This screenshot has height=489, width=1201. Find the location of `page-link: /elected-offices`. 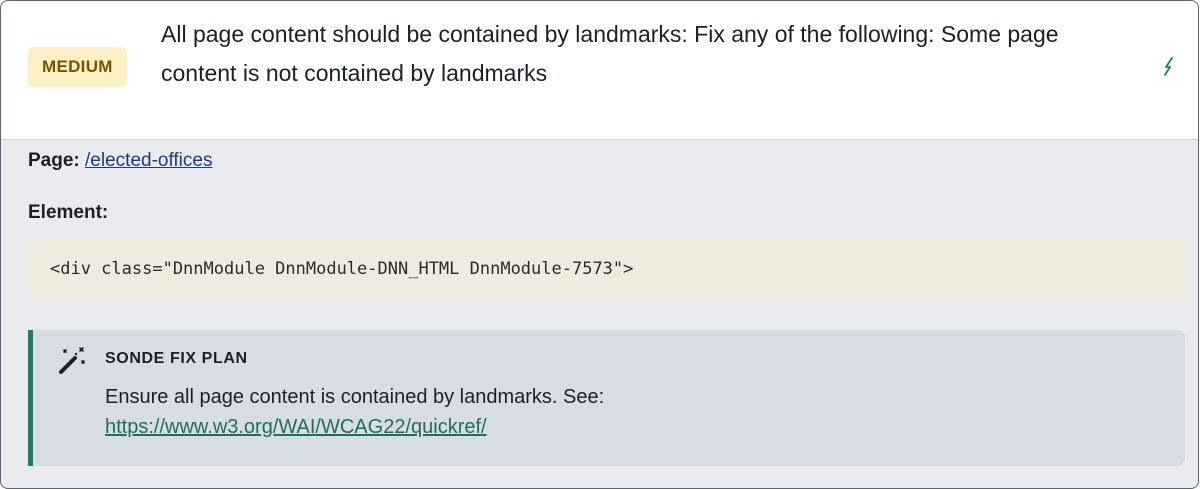

page-link: /elected-offices is located at coordinates (148, 160).